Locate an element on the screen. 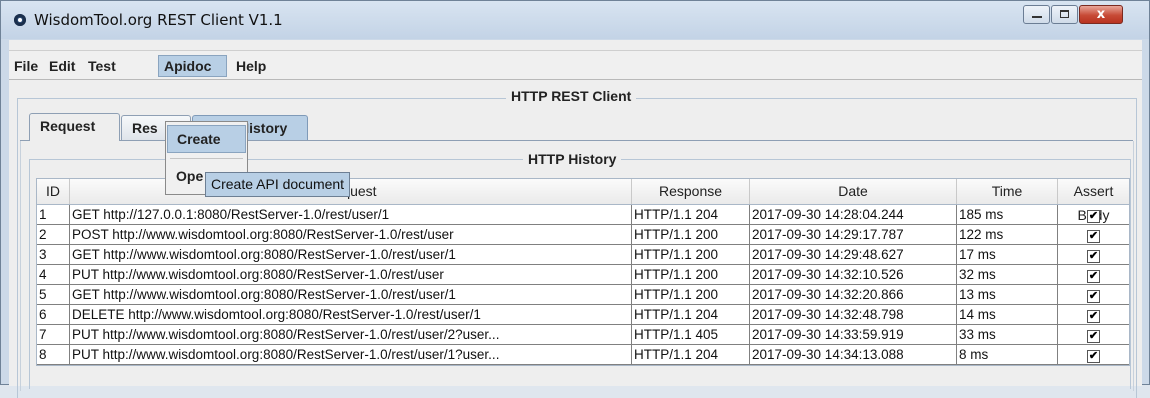  maximize-button is located at coordinates (1064, 14).